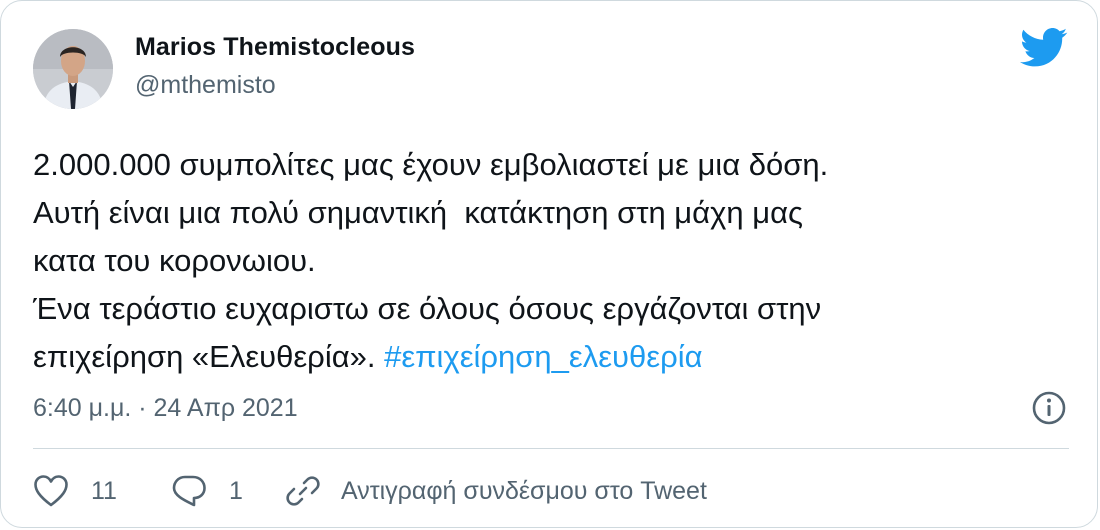  What do you see at coordinates (1044, 48) in the screenshot?
I see `twitter-bird-icon` at bounding box center [1044, 48].